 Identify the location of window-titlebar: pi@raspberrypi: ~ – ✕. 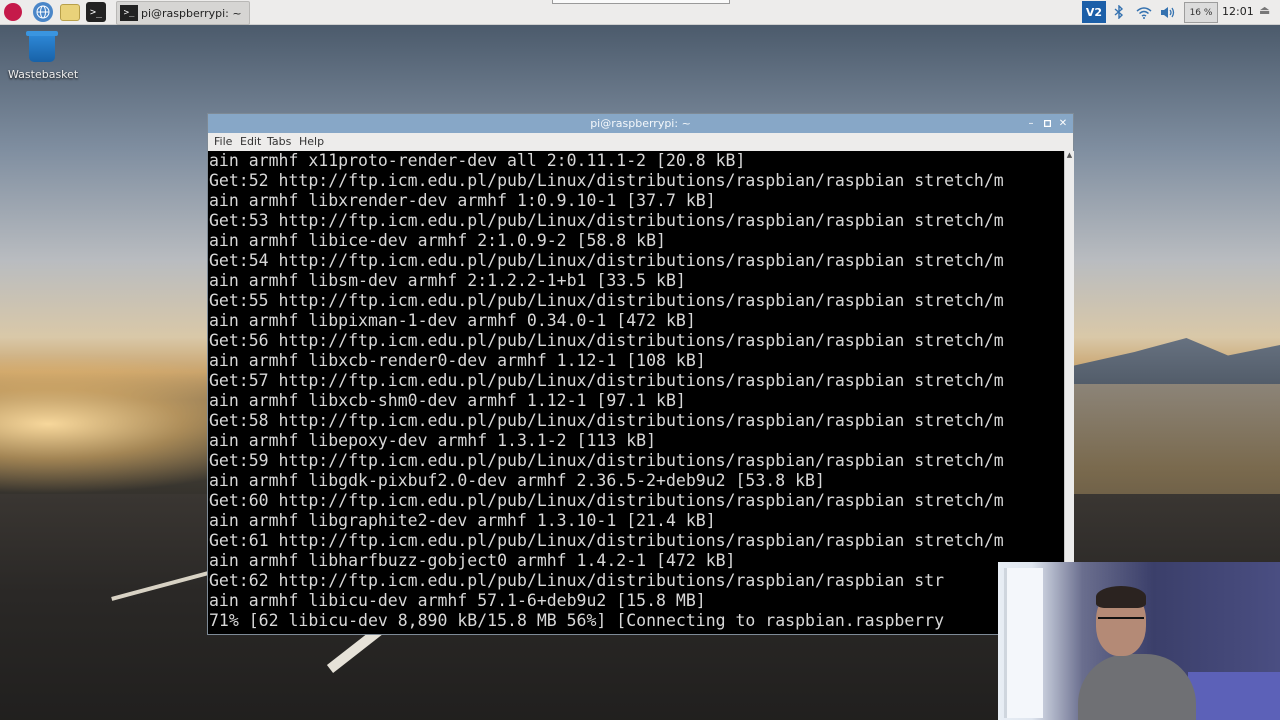
(640, 123).